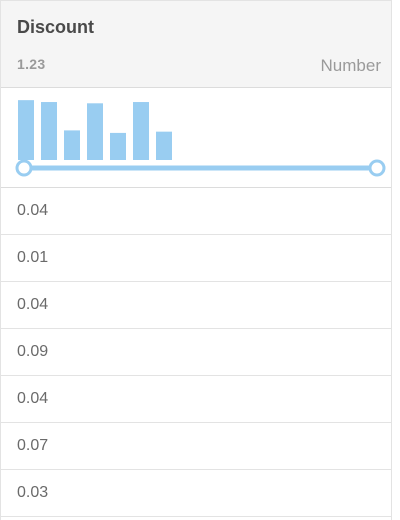  What do you see at coordinates (200, 138) in the screenshot?
I see `histogram-svg` at bounding box center [200, 138].